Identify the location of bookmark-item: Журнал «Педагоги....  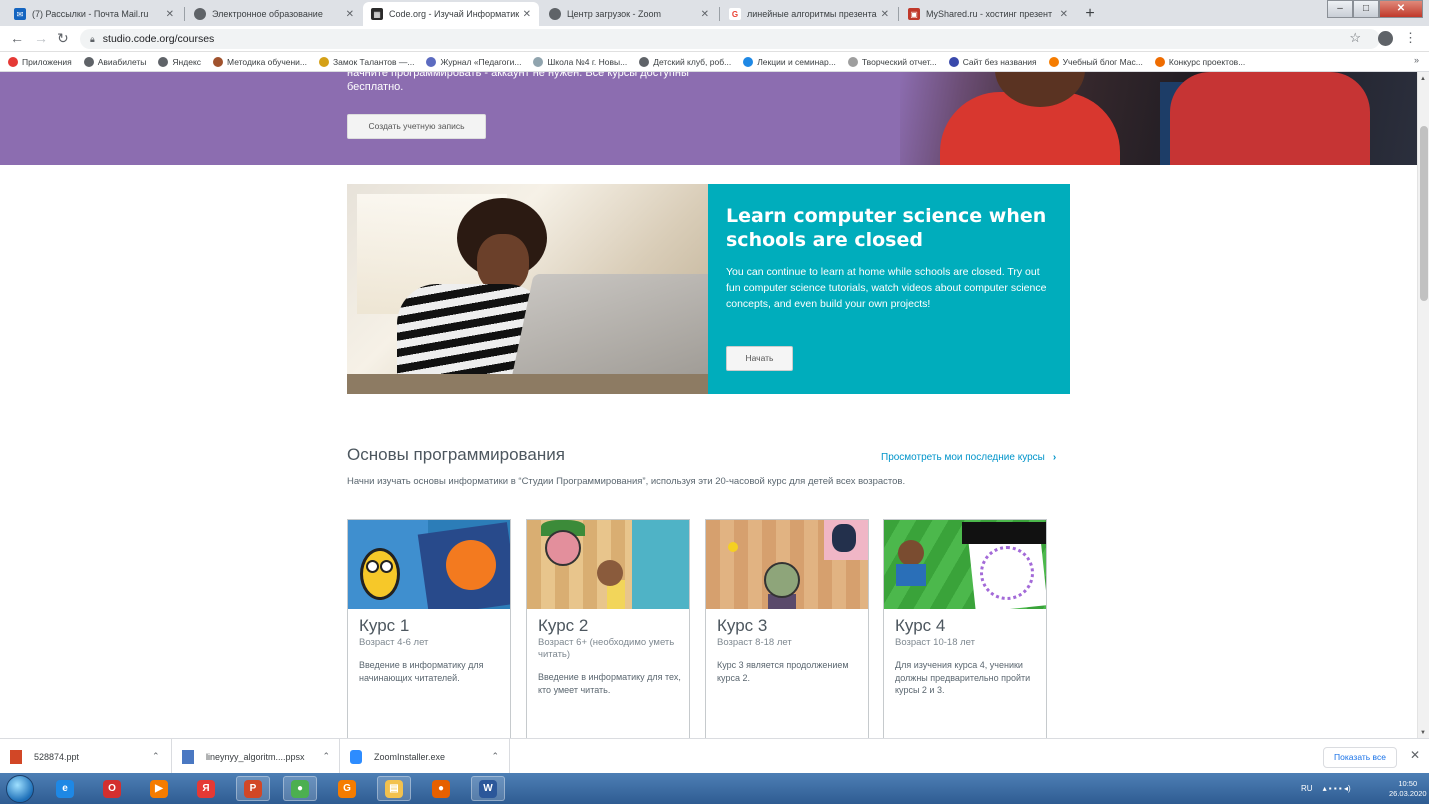
(473, 61).